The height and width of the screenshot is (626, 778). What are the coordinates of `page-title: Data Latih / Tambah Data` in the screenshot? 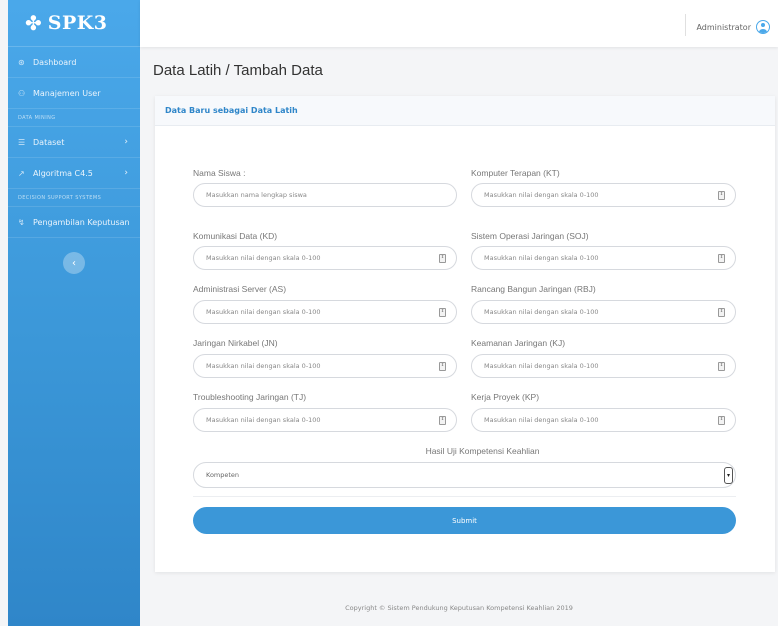 It's located at (238, 70).